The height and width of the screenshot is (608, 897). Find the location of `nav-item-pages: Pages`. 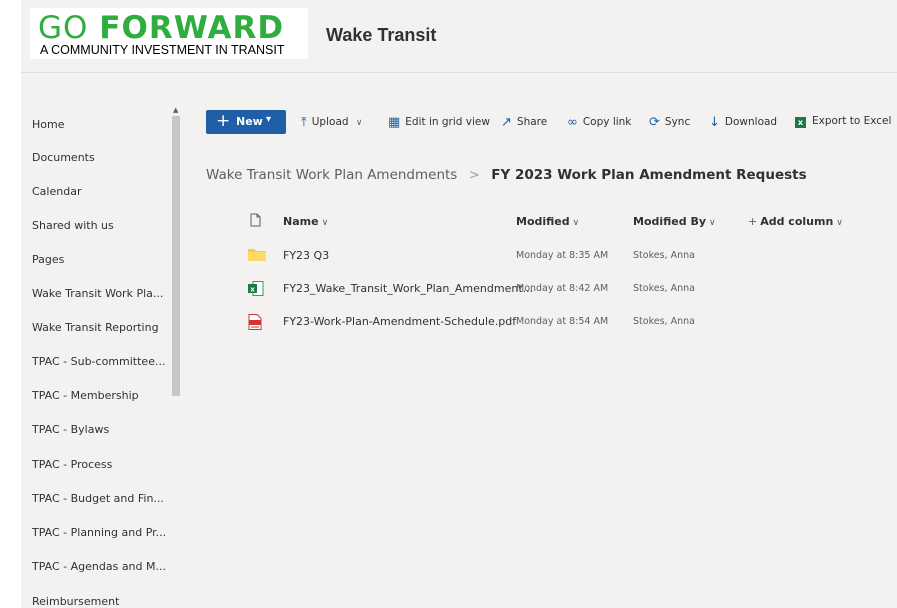

nav-item-pages: Pages is located at coordinates (48, 259).